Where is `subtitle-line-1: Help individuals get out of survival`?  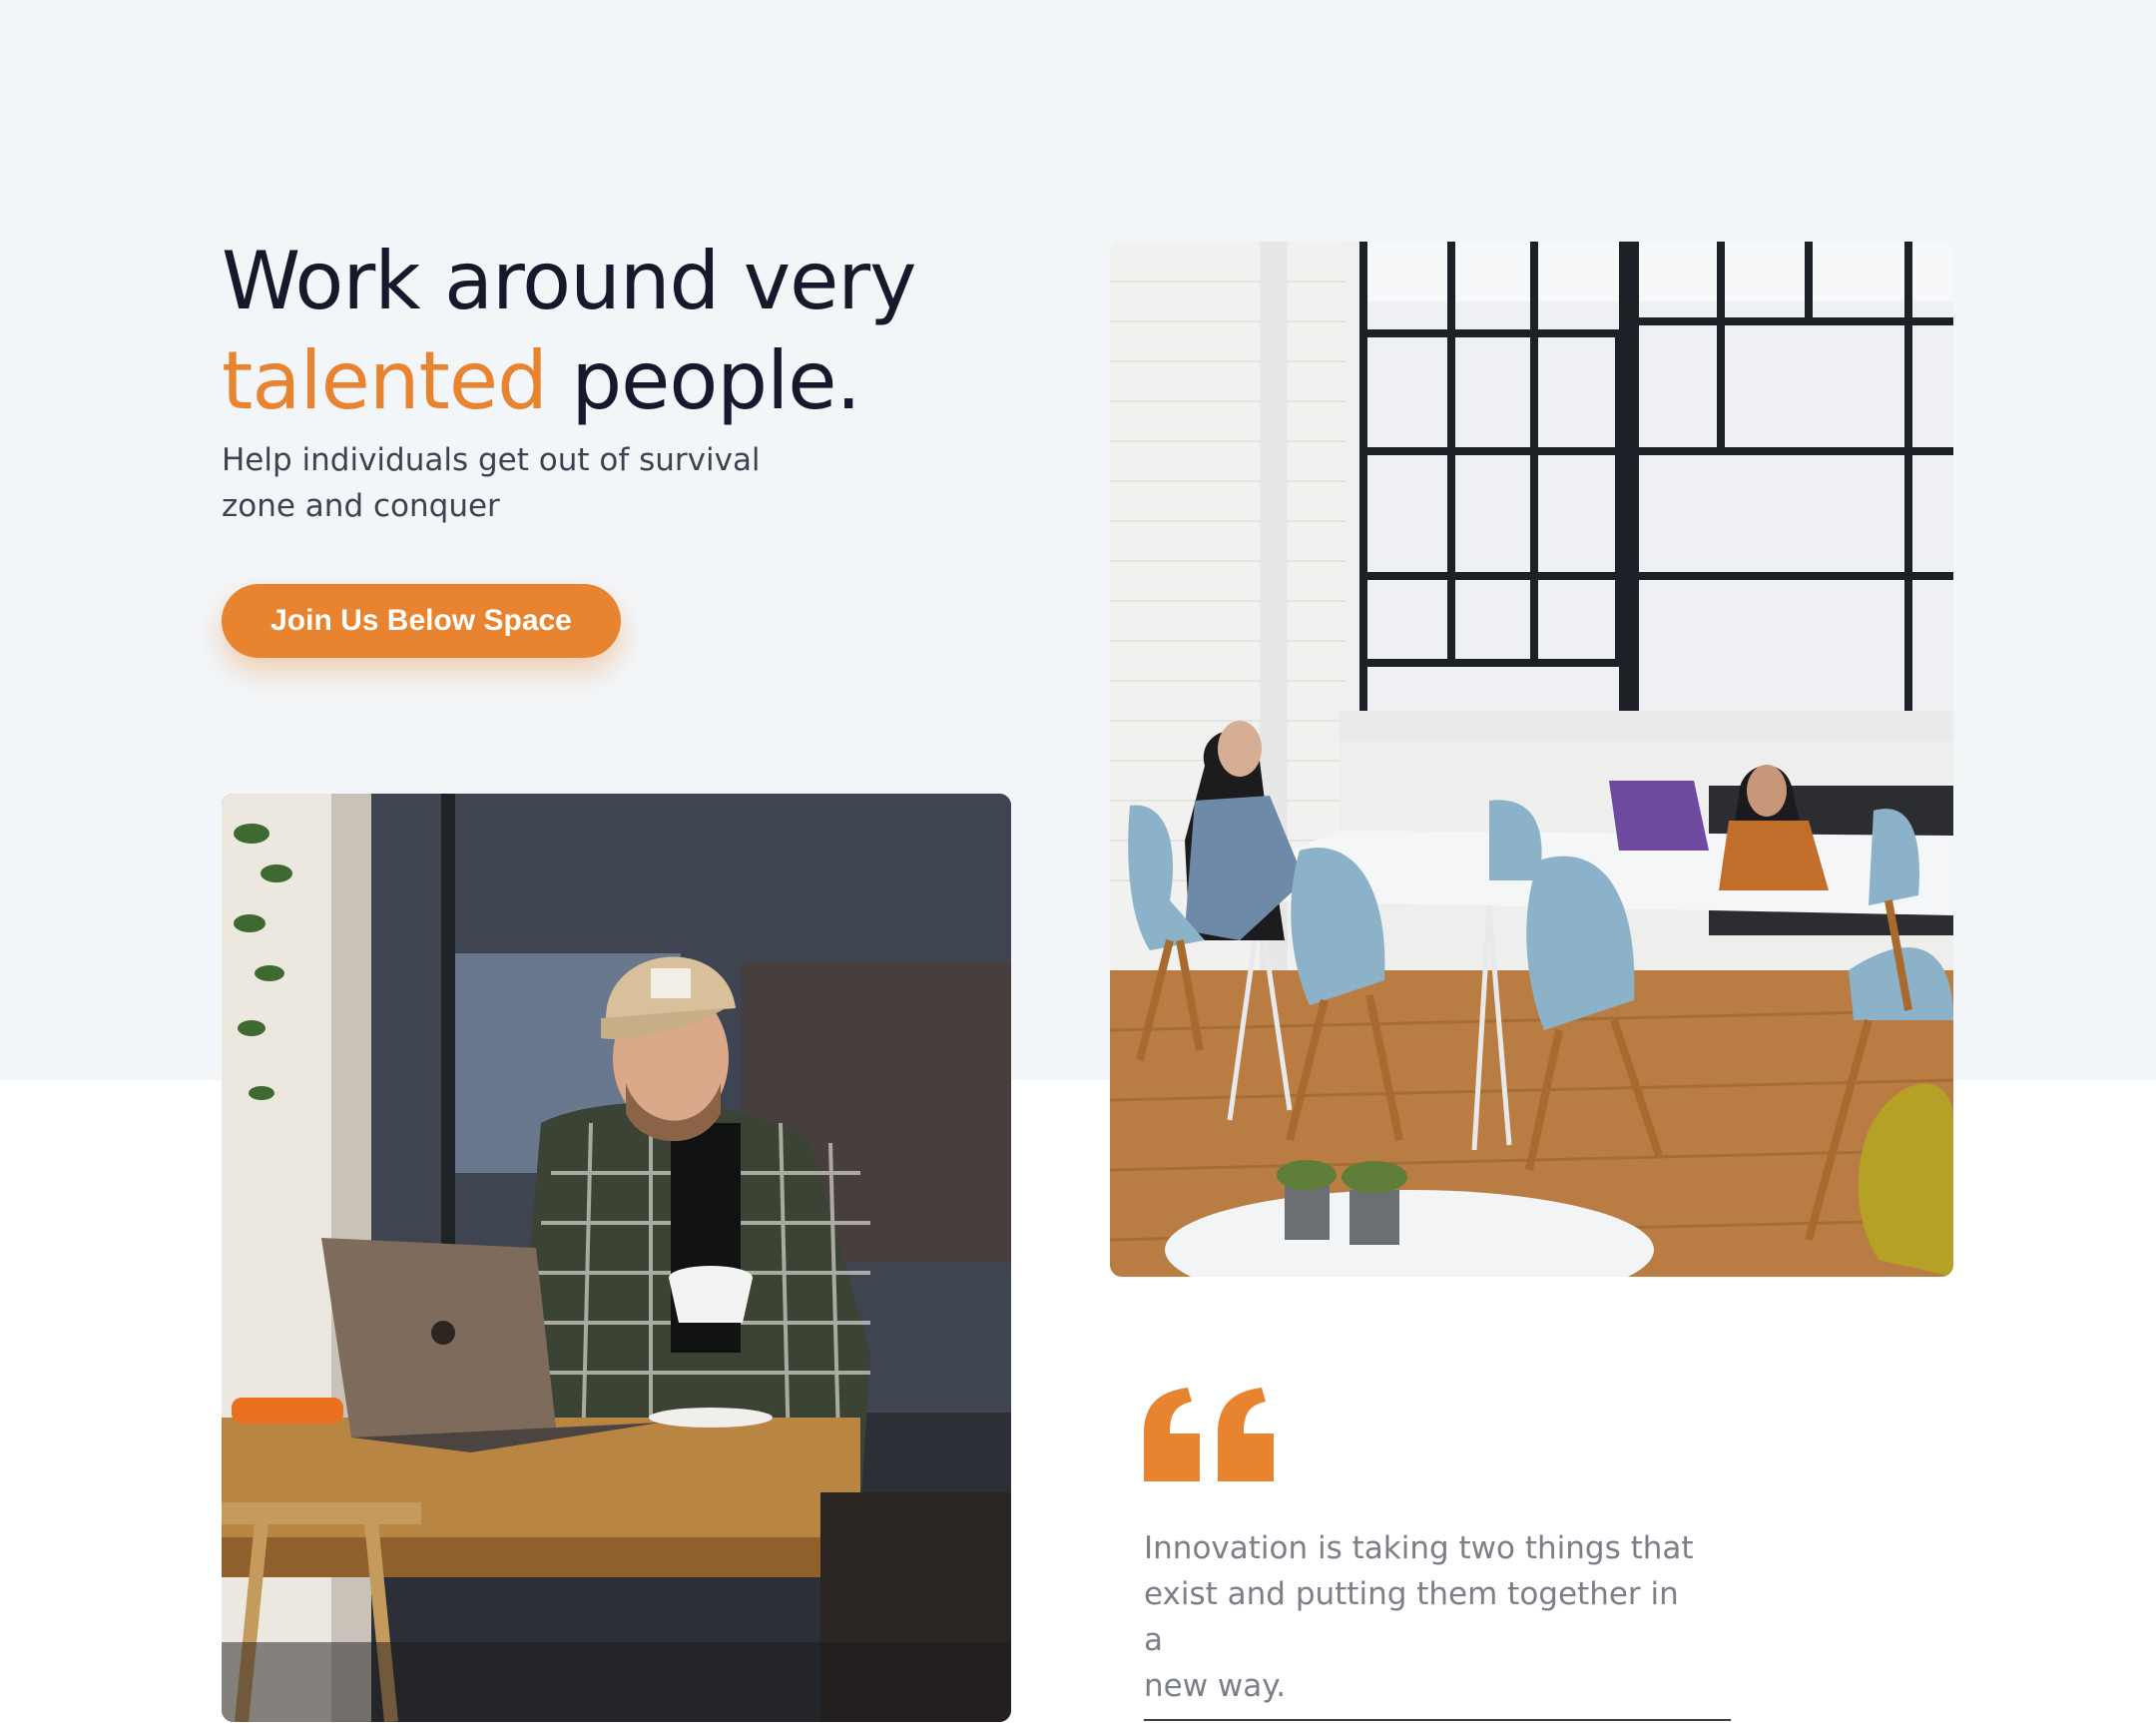
subtitle-line-1: Help individuals get out of survival is located at coordinates (491, 460).